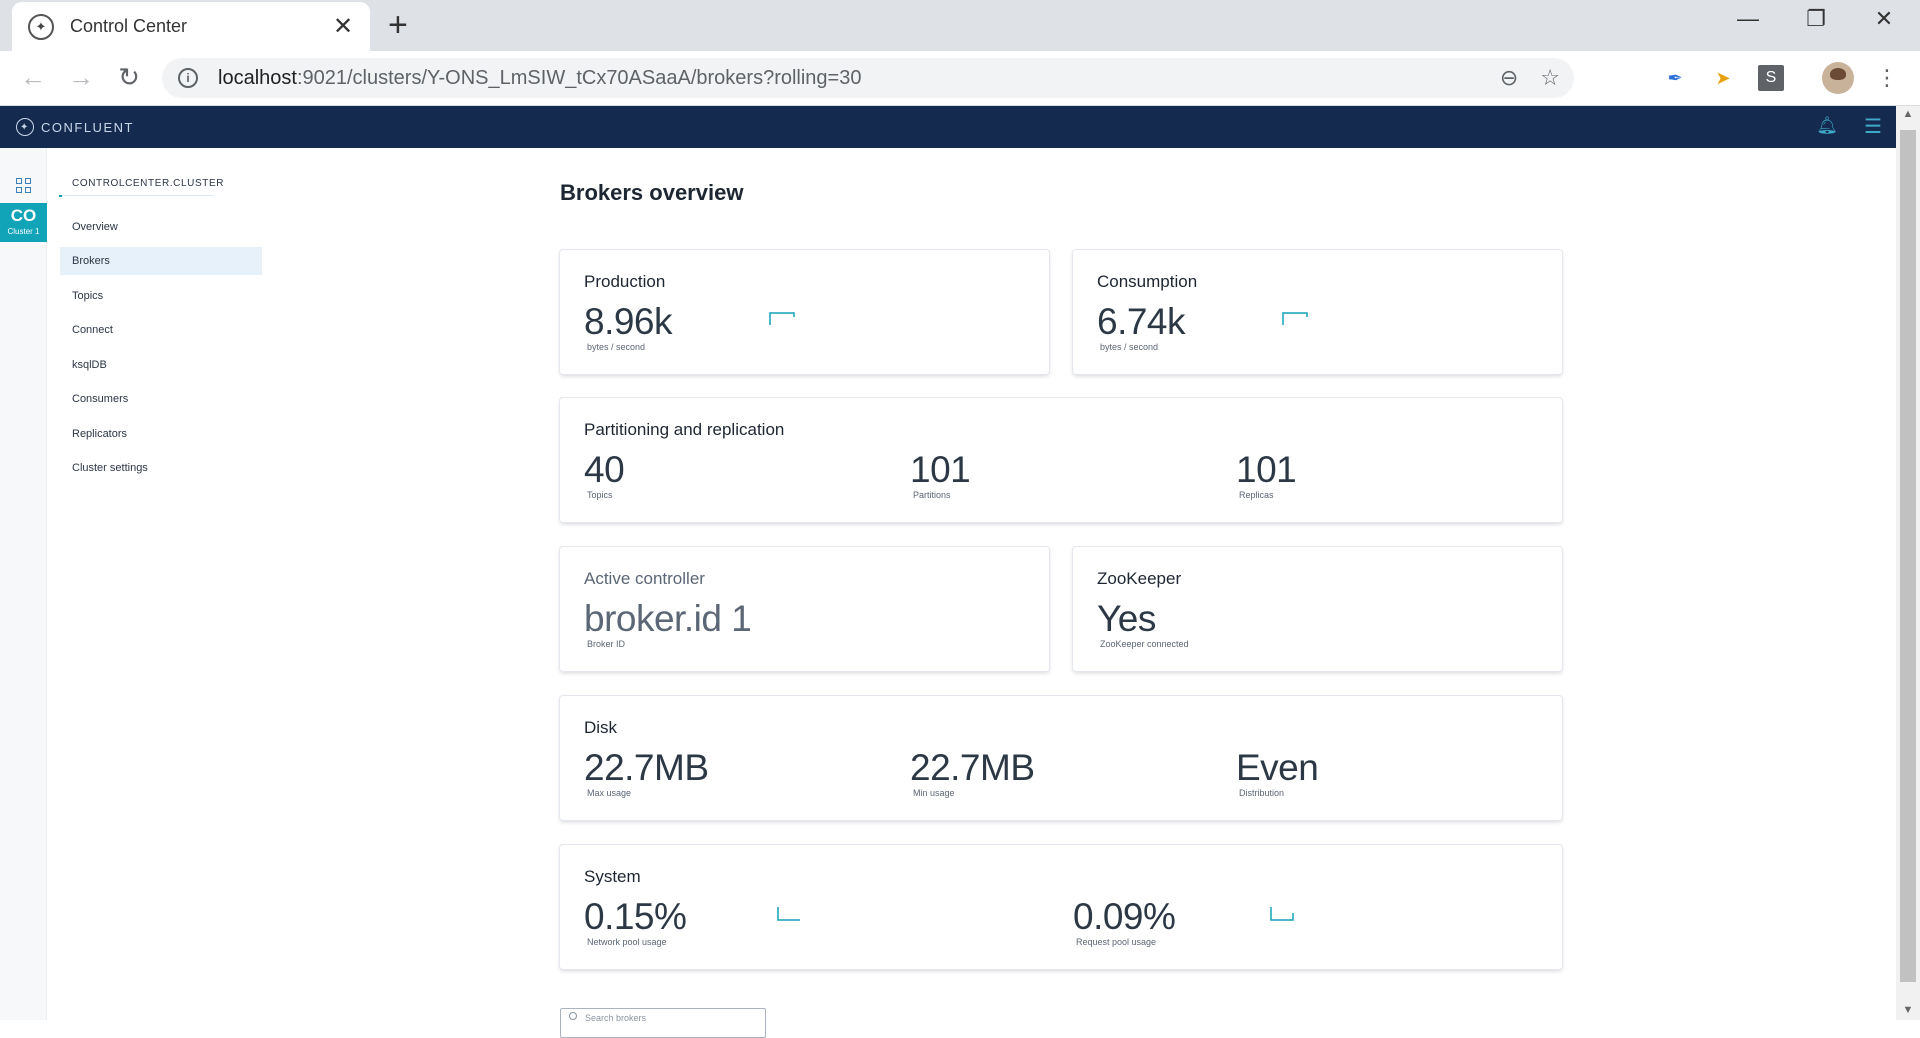  Describe the element at coordinates (601, 727) in the screenshot. I see `disk-title: Disk` at that location.